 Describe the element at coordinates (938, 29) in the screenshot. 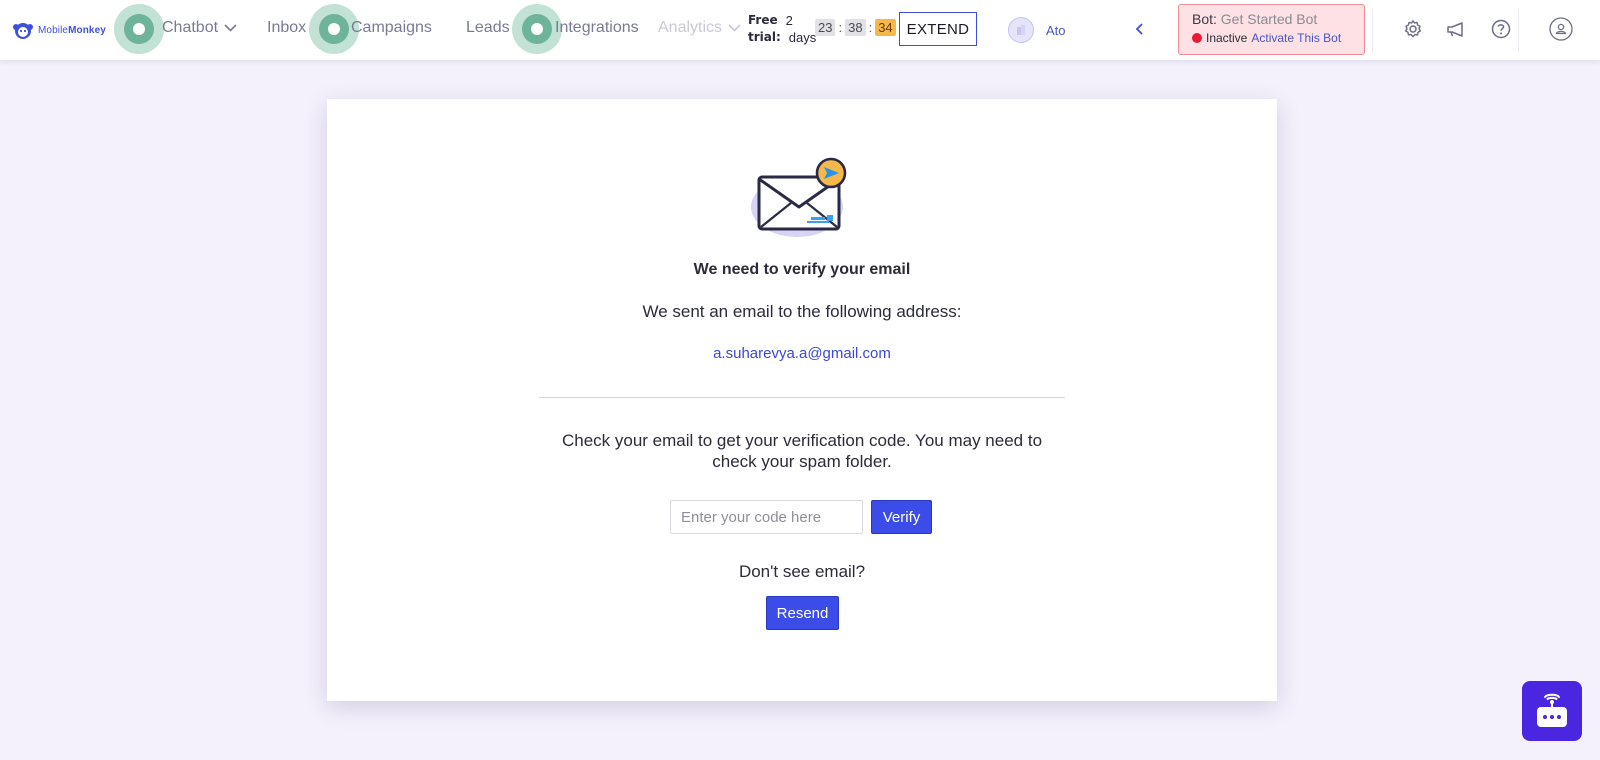

I see `extend-trial-button: EXTEND` at that location.